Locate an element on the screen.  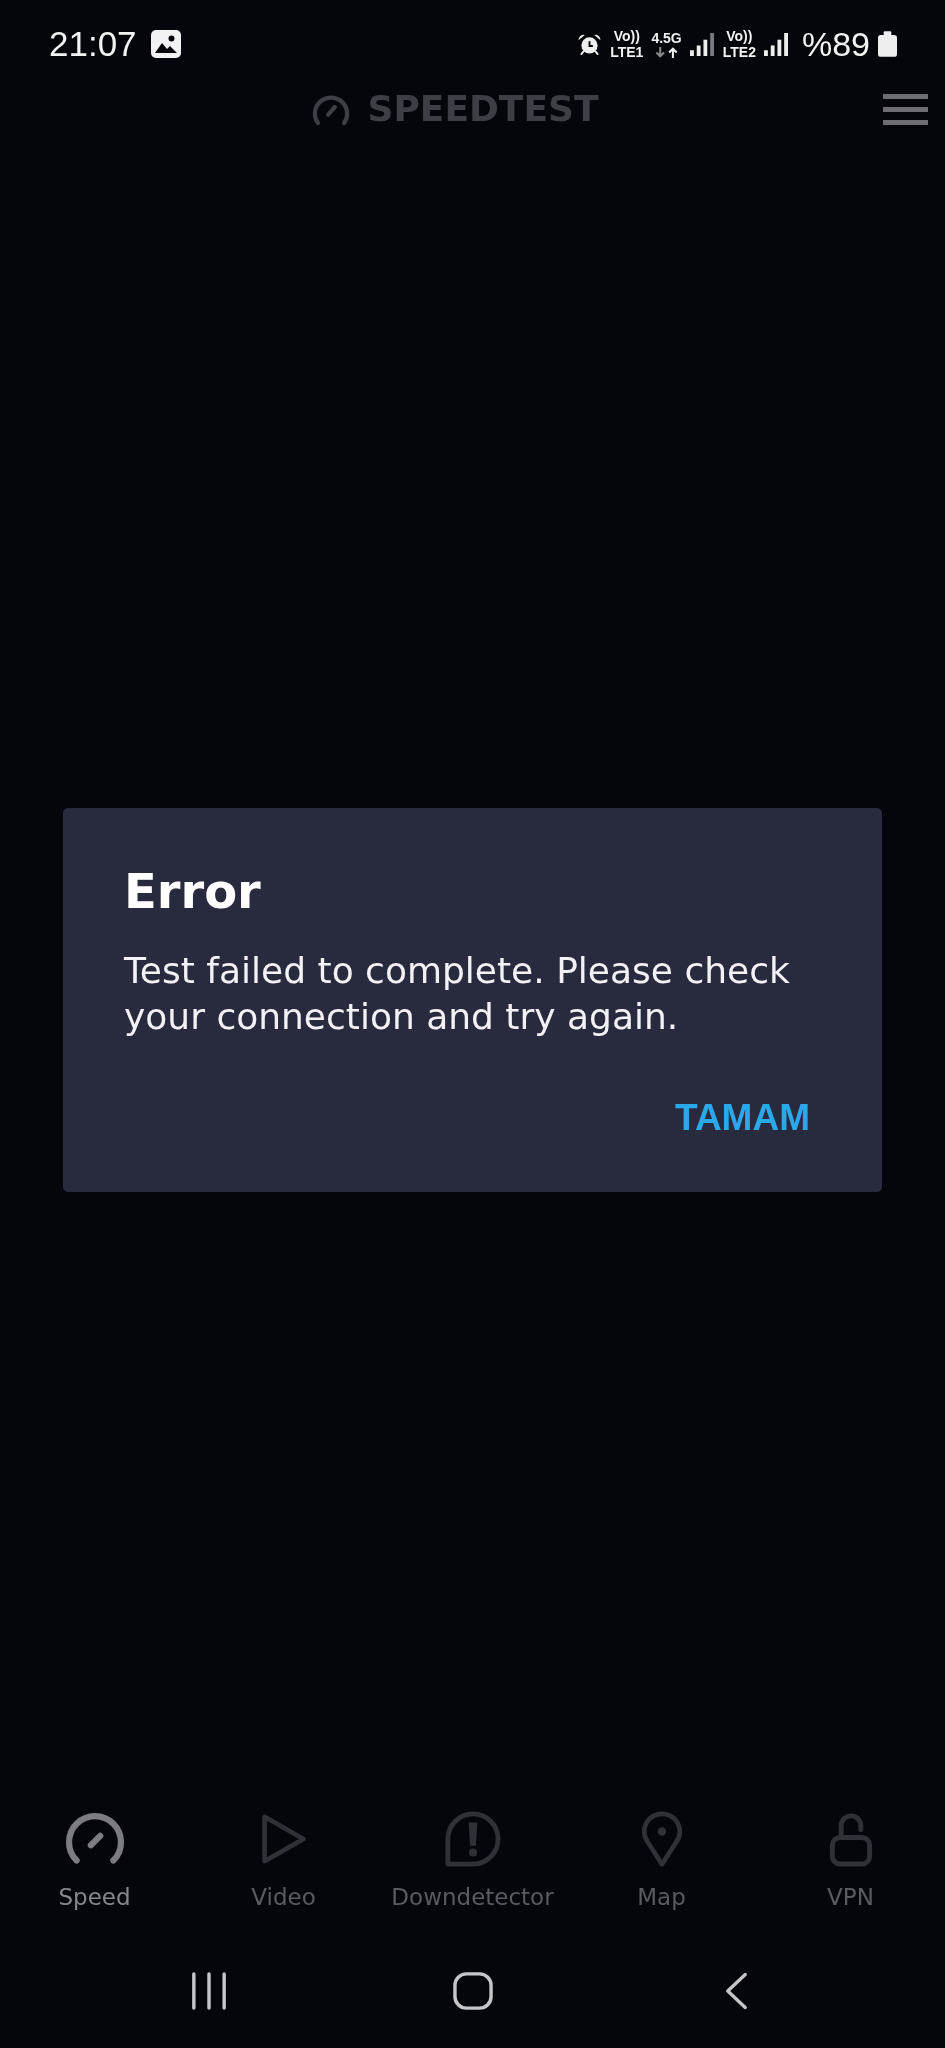
network-label: LTE1 is located at coordinates (627, 52).